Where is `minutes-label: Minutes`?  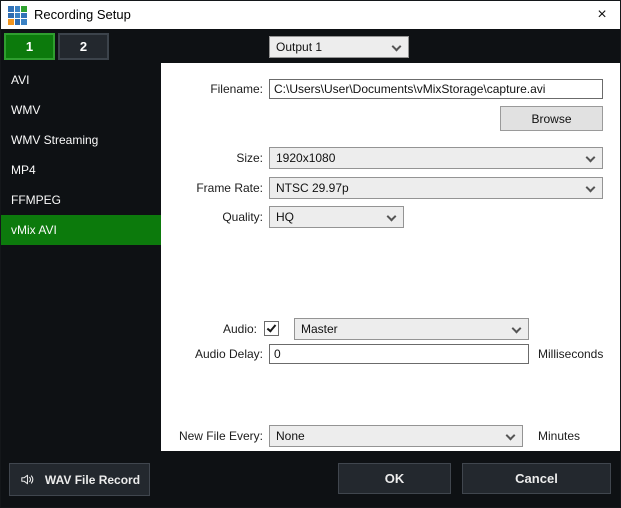
minutes-label: Minutes is located at coordinates (559, 436).